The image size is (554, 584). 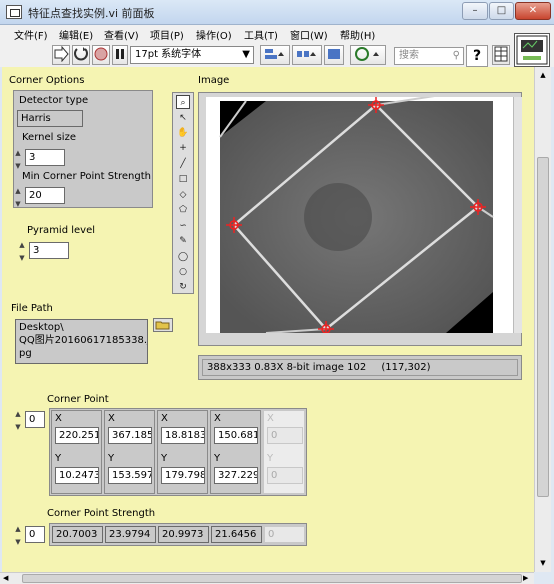 I want to click on corner-y-empty: 0, so click(x=285, y=475).